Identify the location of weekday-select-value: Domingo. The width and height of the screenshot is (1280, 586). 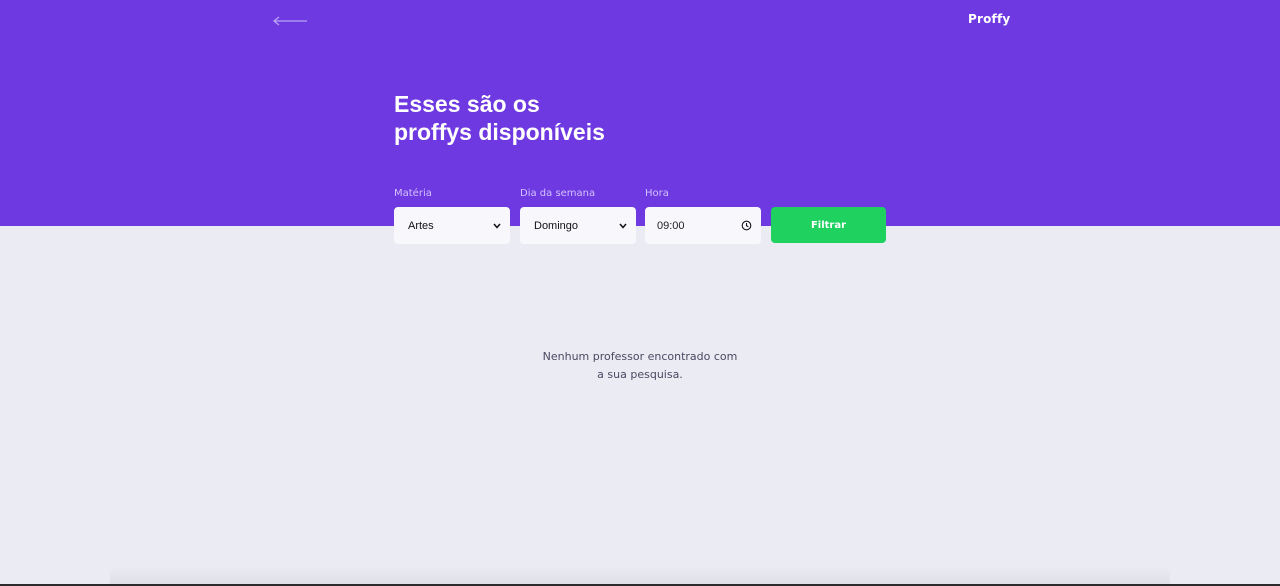
(556, 225).